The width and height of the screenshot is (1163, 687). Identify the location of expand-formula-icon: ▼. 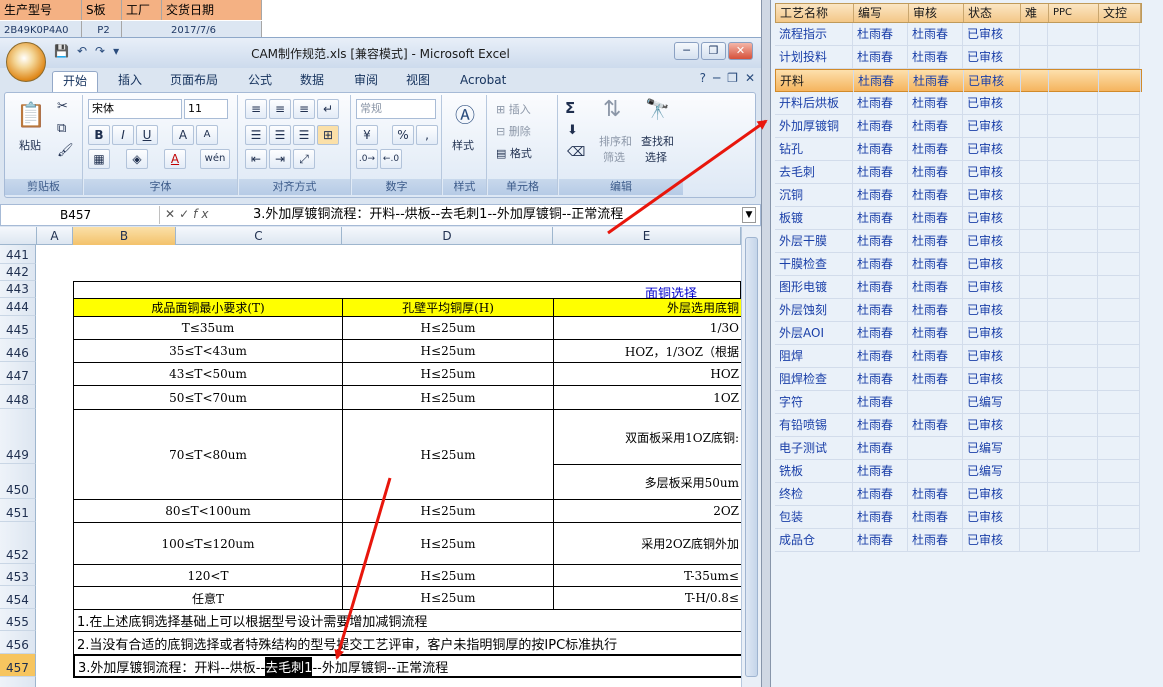
(749, 215).